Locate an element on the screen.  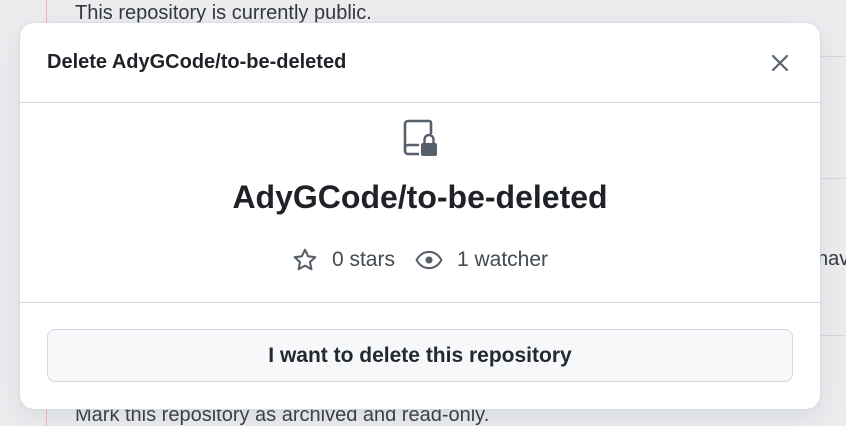
background-text-fragment: hav is located at coordinates (831, 259).